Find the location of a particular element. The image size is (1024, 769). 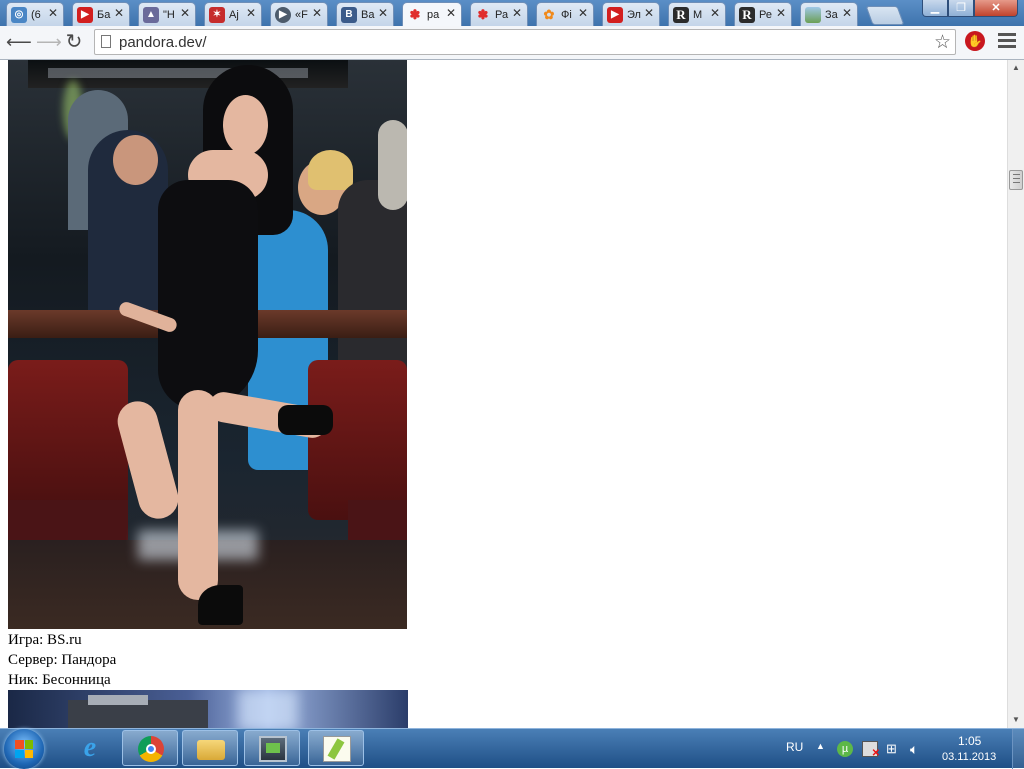

windows-logo-icon is located at coordinates (24, 749).